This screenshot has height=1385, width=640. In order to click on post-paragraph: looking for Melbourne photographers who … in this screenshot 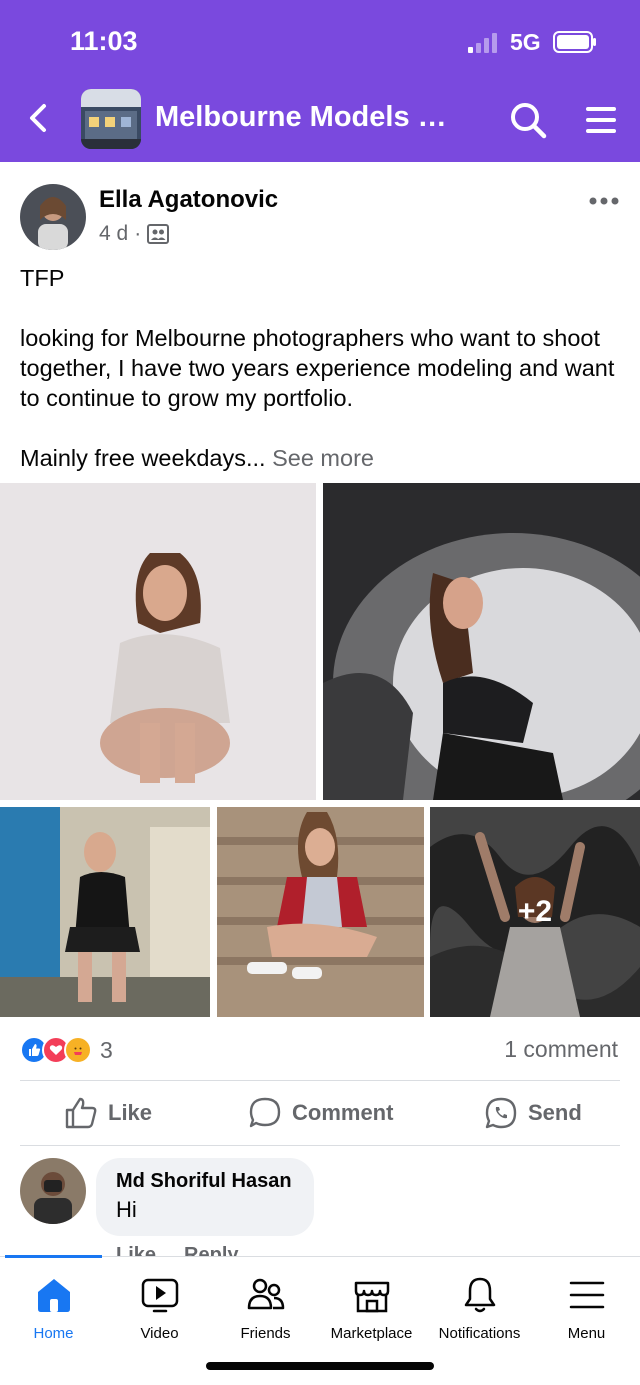, I will do `click(317, 368)`.